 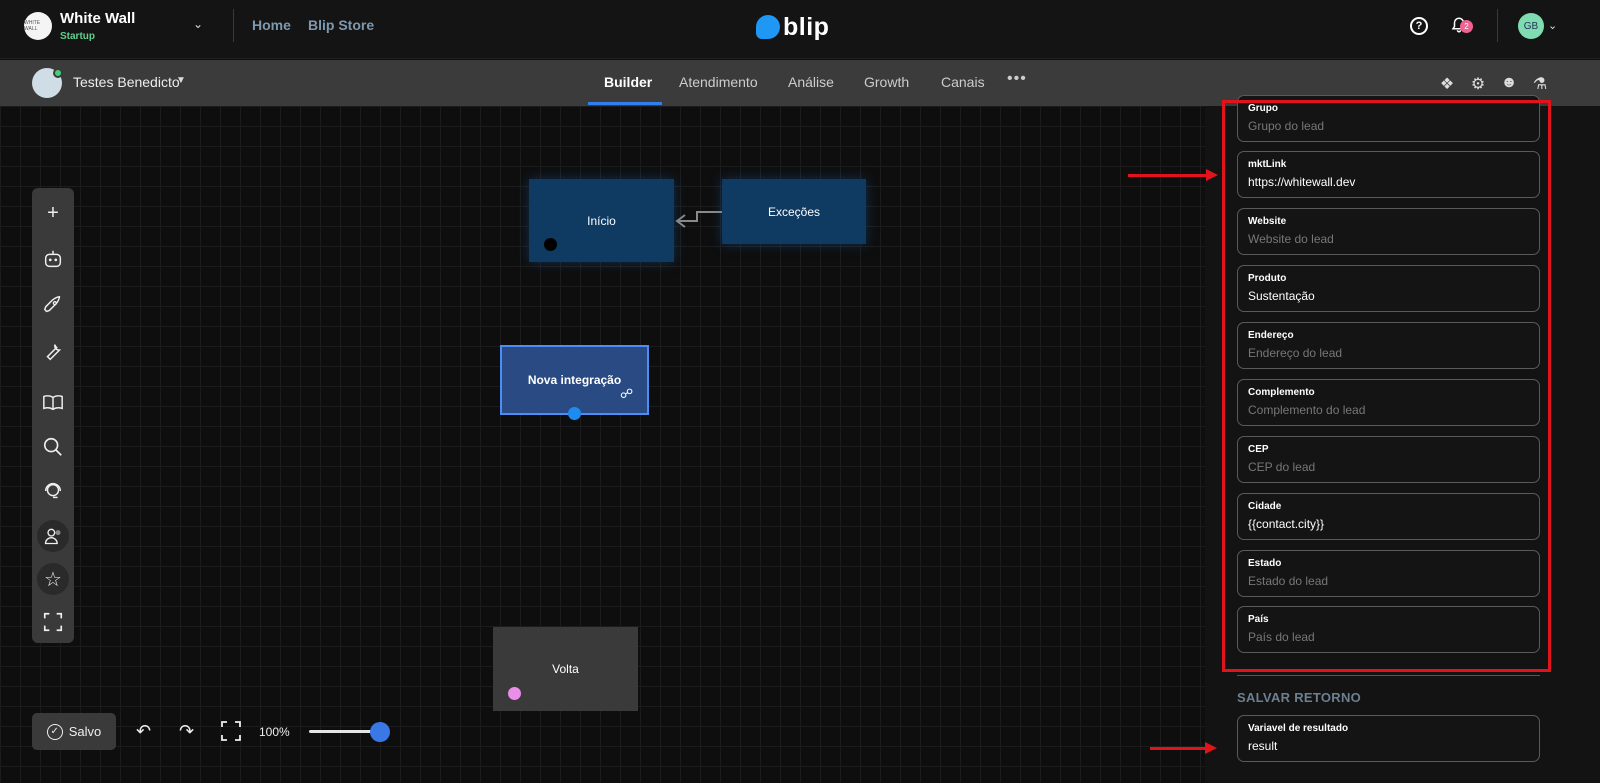 I want to click on bot-icon, so click(x=53, y=259).